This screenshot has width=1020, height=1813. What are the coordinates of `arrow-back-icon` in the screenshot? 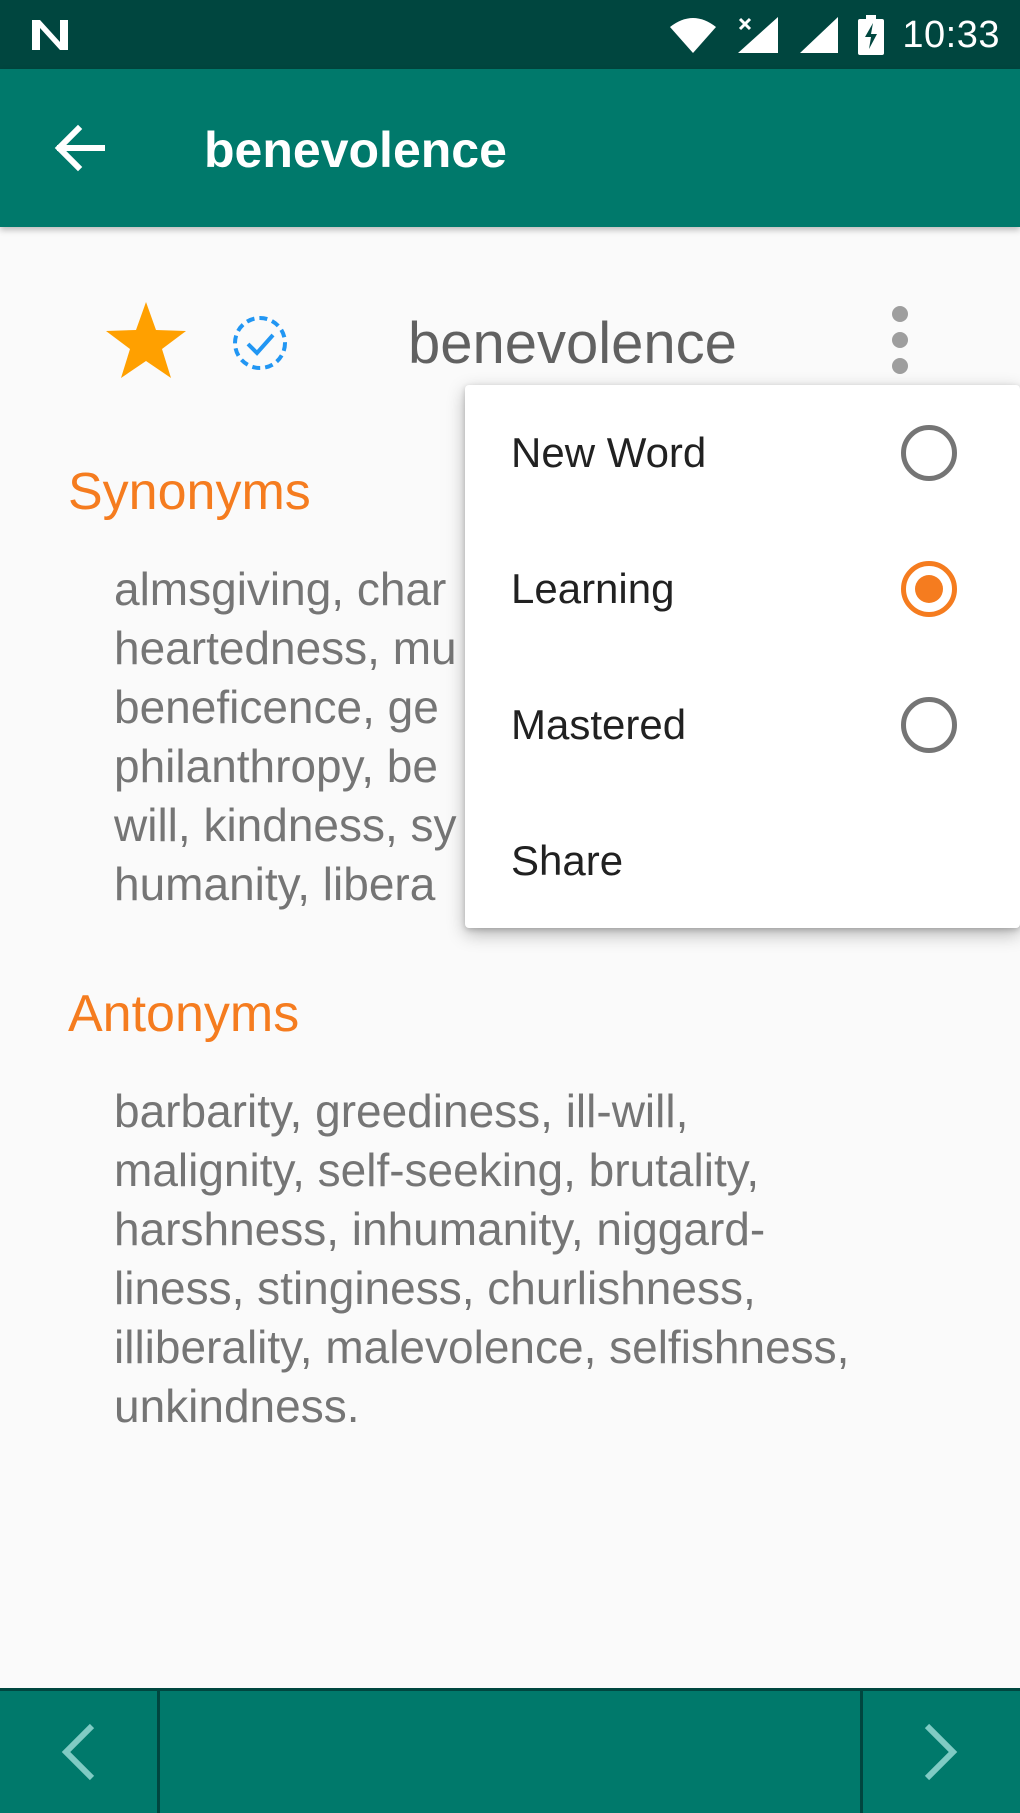 It's located at (79, 148).